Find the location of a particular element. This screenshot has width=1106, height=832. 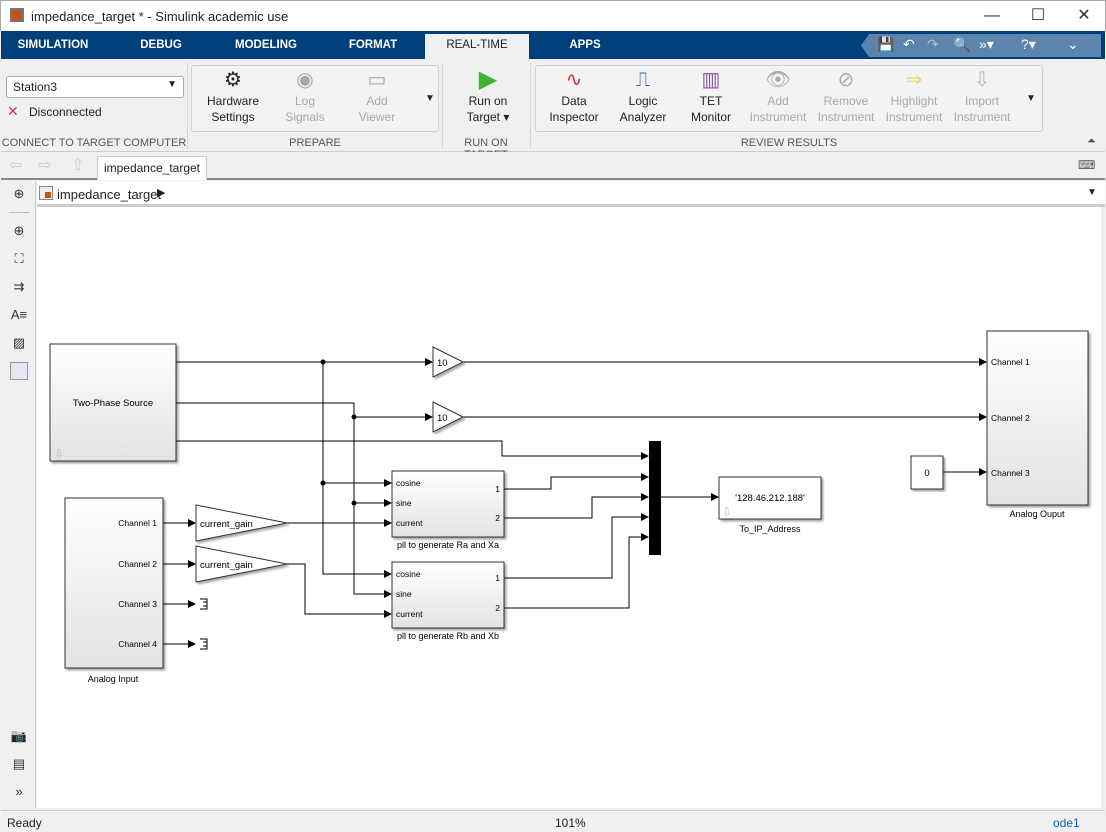

back-icon: ⇦ is located at coordinates (15, 165).